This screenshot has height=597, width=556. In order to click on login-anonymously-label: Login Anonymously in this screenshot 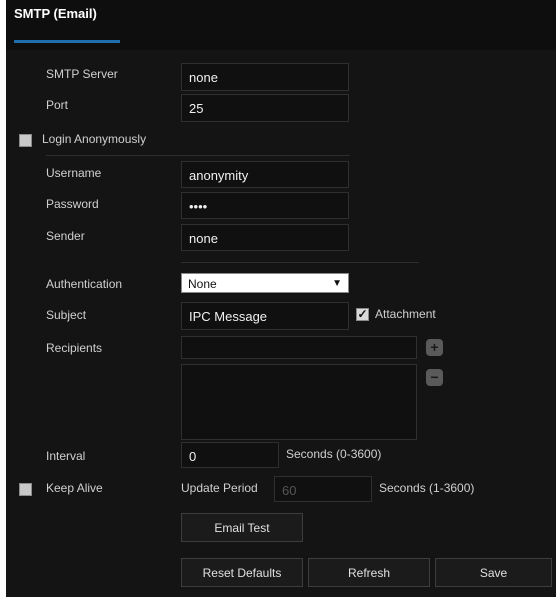, I will do `click(94, 139)`.